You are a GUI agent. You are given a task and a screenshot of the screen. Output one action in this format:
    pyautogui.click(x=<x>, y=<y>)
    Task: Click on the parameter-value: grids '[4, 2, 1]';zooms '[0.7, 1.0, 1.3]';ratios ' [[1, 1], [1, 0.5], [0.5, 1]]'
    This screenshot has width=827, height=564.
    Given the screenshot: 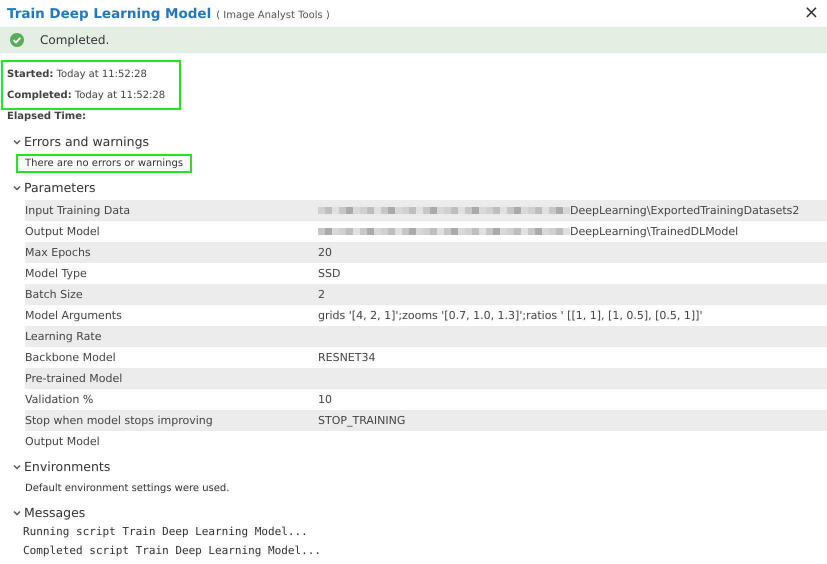 What is the action you would take?
    pyautogui.click(x=510, y=315)
    